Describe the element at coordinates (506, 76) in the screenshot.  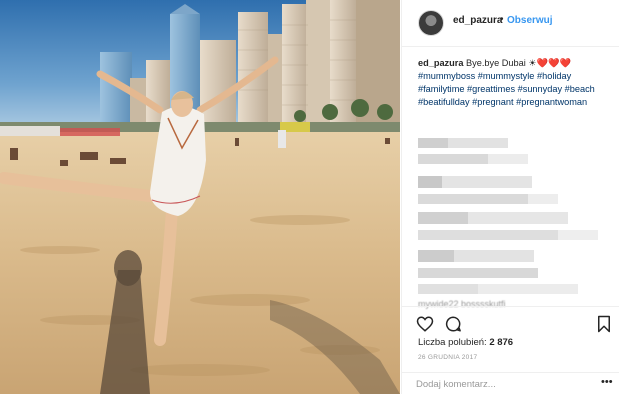
I see `hashtag-link: #mummystyle` at that location.